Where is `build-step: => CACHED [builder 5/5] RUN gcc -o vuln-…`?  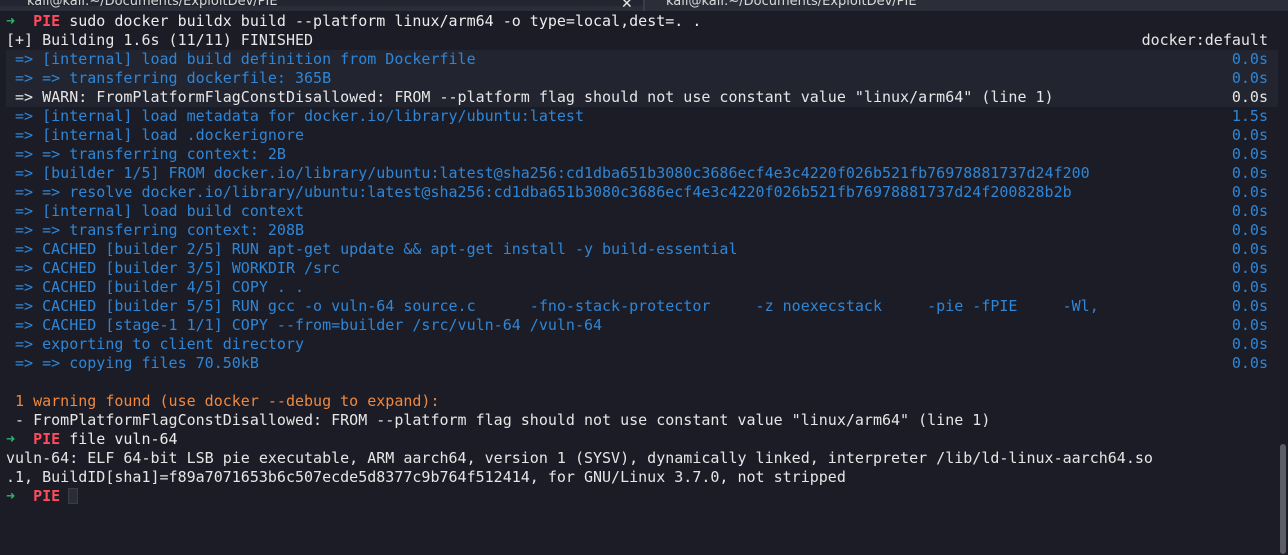 build-step: => CACHED [builder 5/5] RUN gcc -o vuln-… is located at coordinates (642, 306).